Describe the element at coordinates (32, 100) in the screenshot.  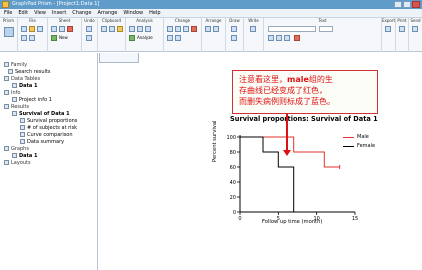
I see `nav-project-info: Project info 1` at that location.